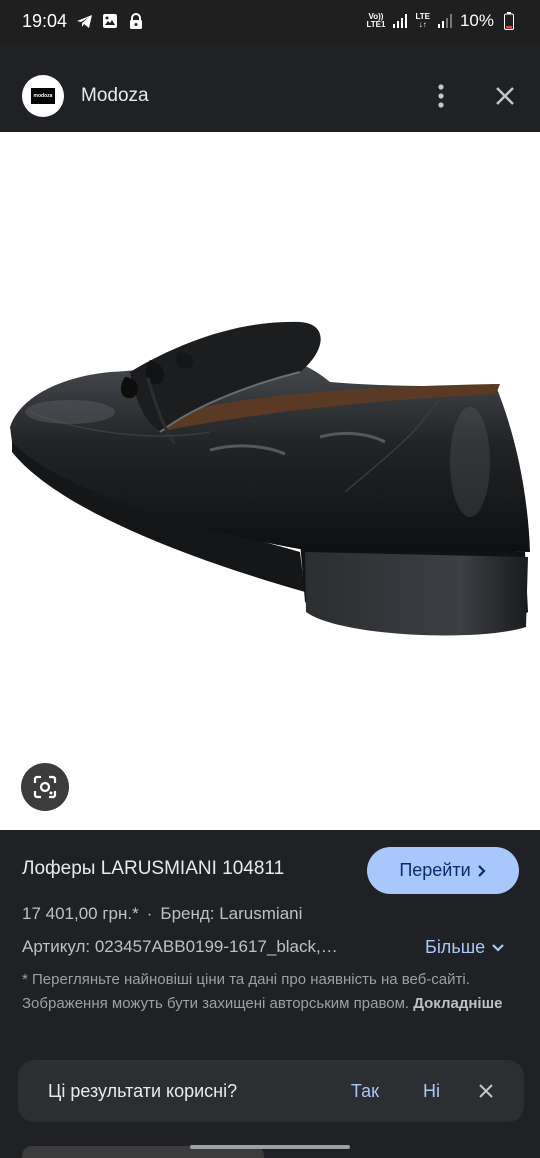 Image resolution: width=540 pixels, height=1158 pixels. Describe the element at coordinates (271, 1091) in the screenshot. I see `feedback-bar: Ці результати корисні? Так Ні` at that location.